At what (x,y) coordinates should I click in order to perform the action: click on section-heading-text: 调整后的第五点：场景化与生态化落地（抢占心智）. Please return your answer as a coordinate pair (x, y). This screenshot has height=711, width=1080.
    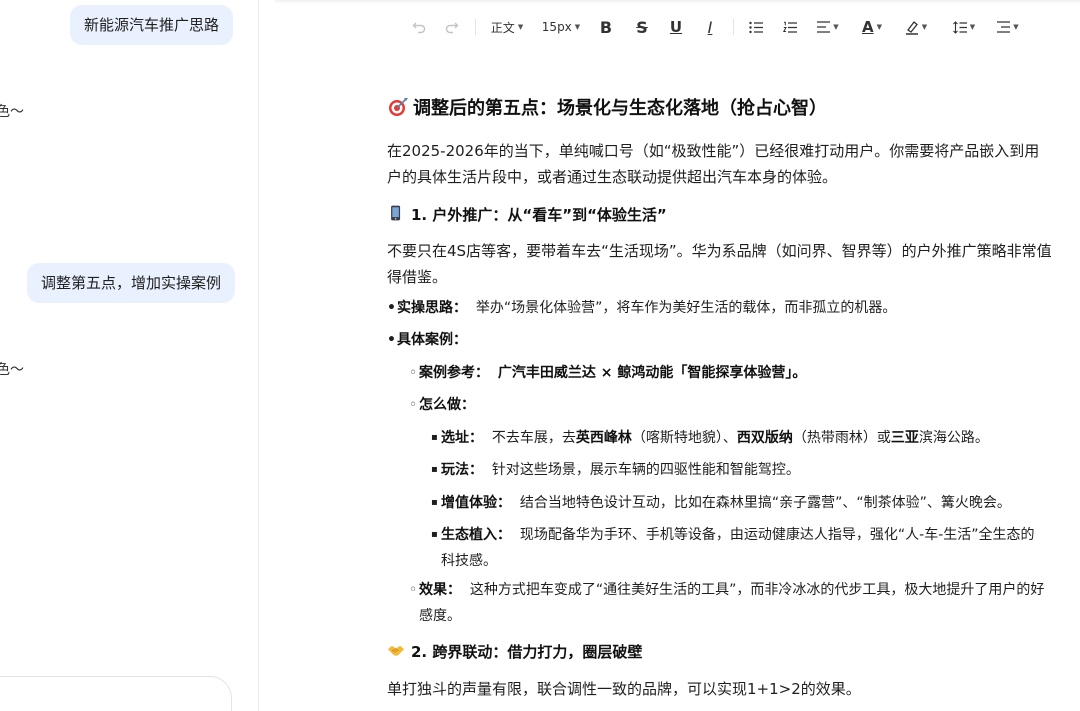
    Looking at the image, I should click on (620, 108).